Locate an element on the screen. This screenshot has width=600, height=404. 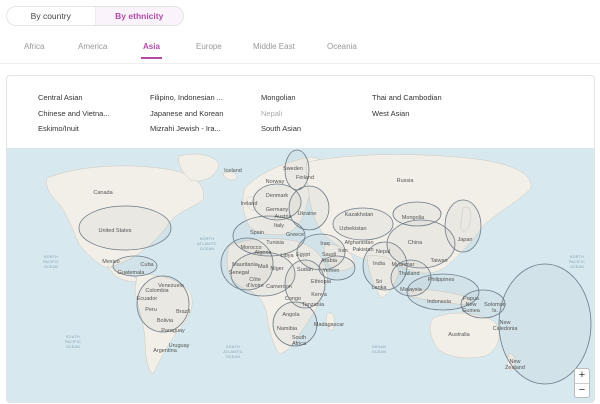
ocean-label-north-pacific-east: NORTH is located at coordinates (577, 257).